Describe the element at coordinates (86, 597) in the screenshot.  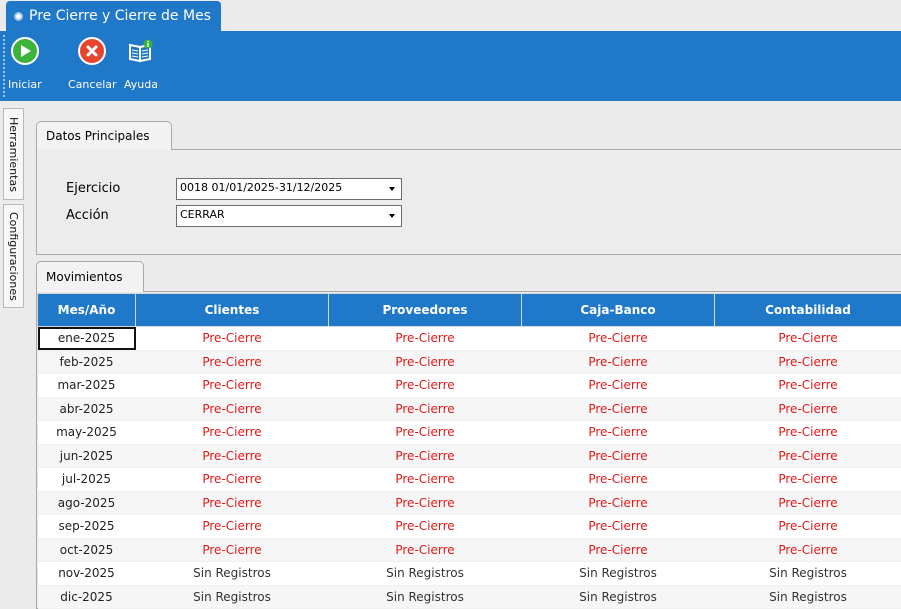
I see `month-cell: dic-2025` at that location.